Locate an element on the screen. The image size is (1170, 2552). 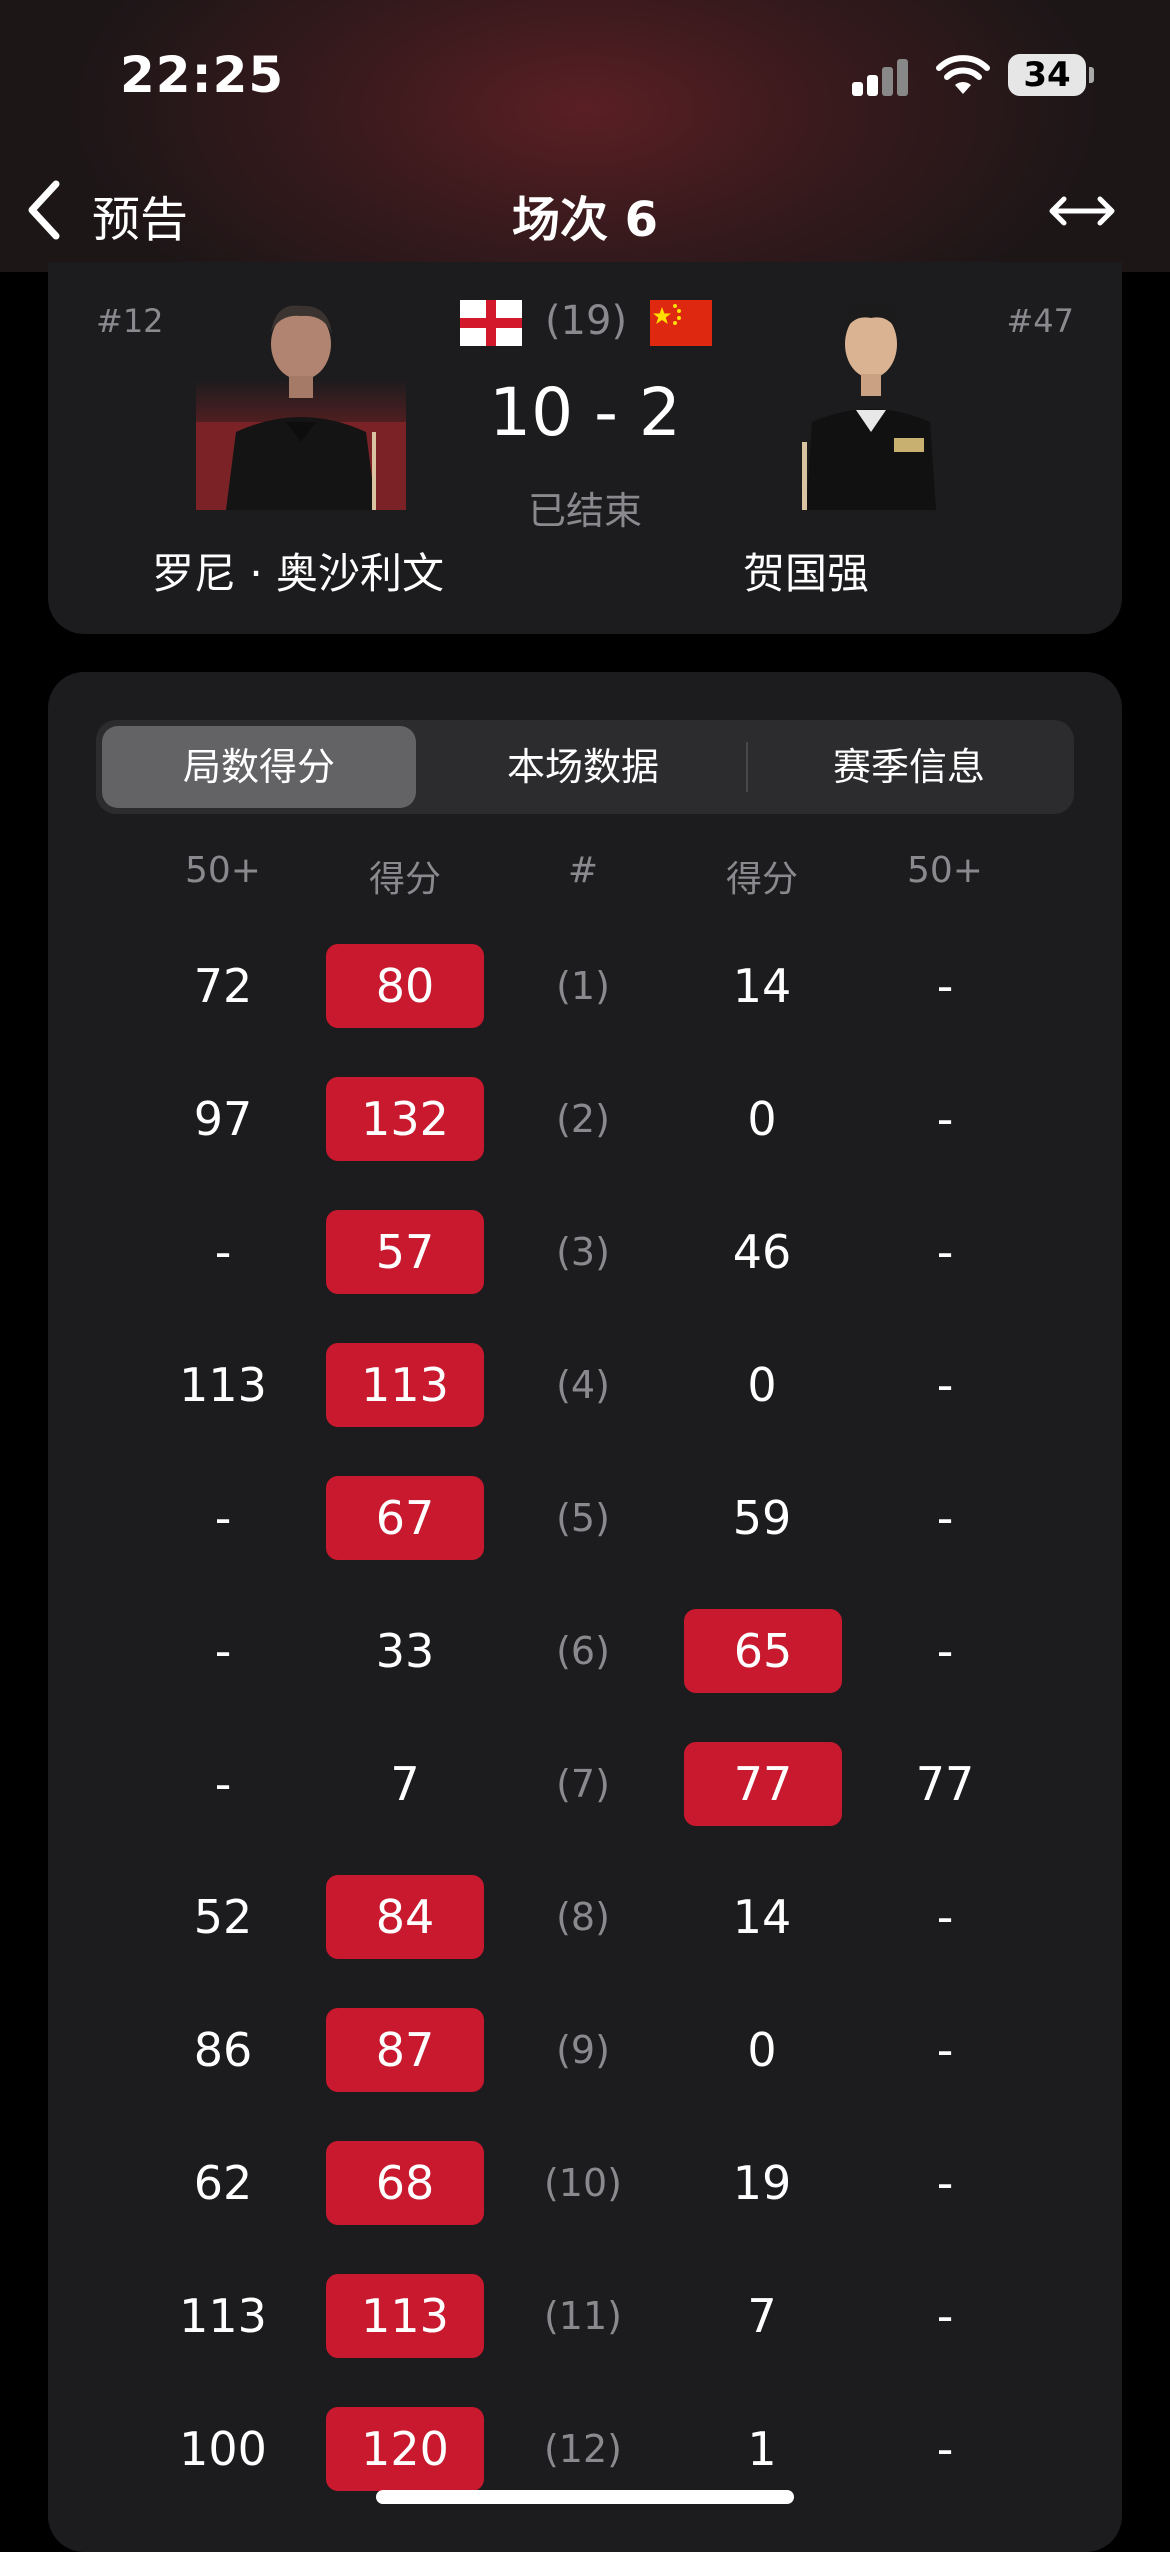
col-right-breaks: 50+ is located at coordinates (945, 870).